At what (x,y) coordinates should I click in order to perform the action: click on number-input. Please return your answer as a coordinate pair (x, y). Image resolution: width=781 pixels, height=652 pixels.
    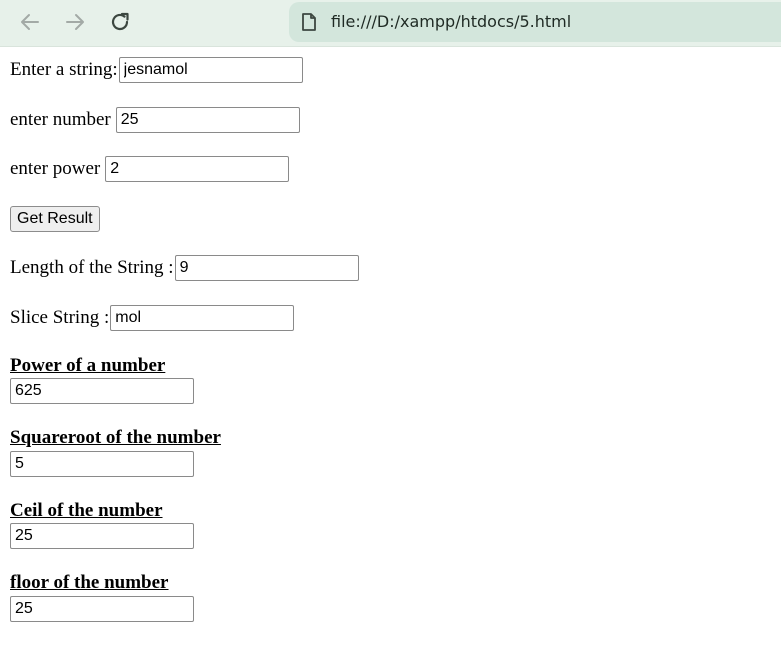
    Looking at the image, I should click on (207, 120).